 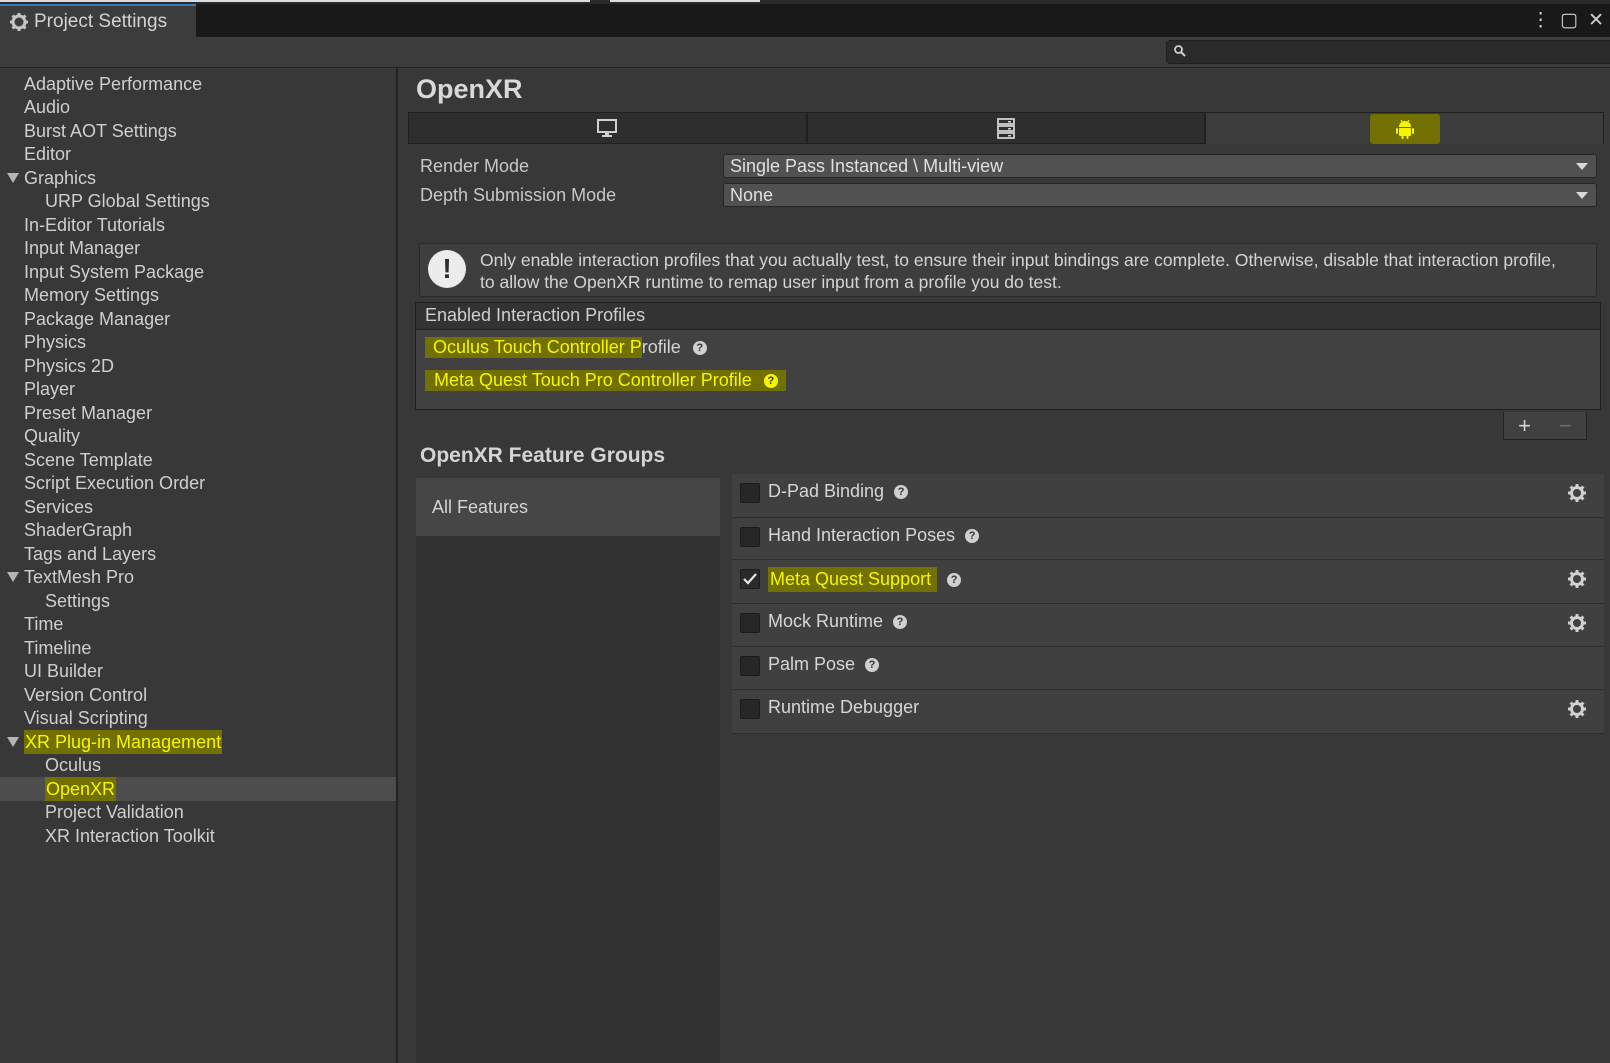 What do you see at coordinates (198, 671) in the screenshot?
I see `sidebar-item-ui-builder: UI Builder` at bounding box center [198, 671].